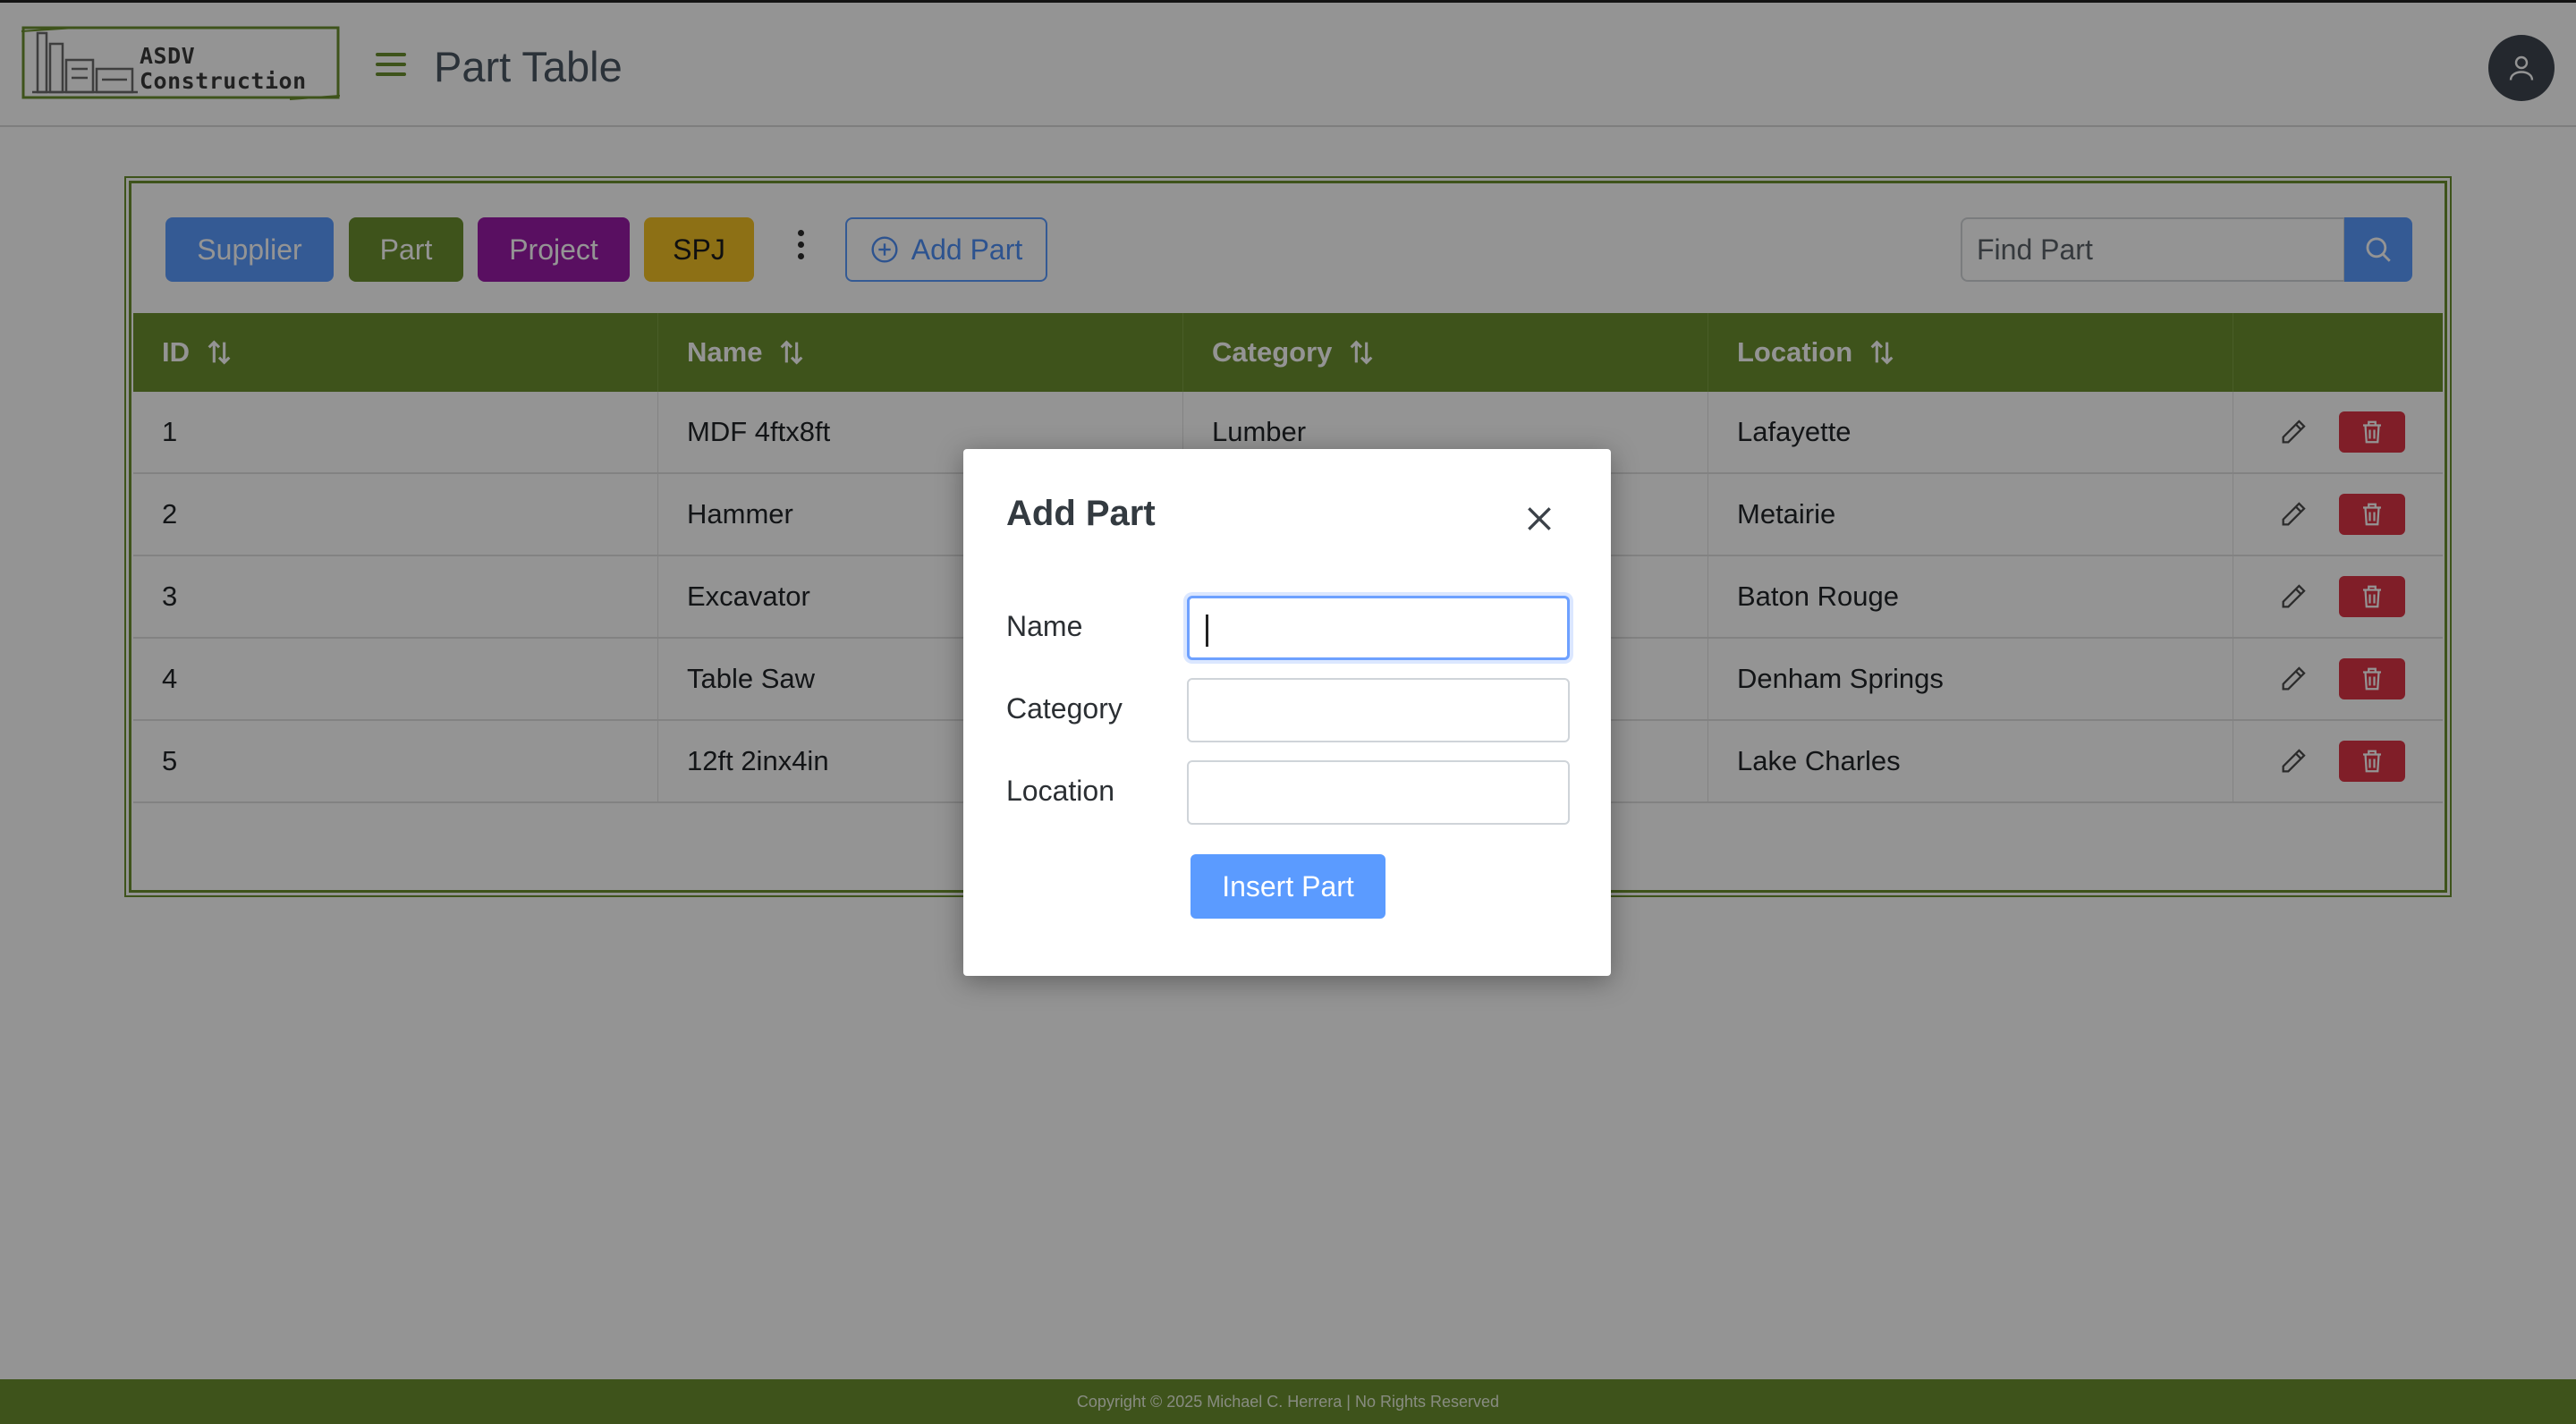 The image size is (2576, 1424). Describe the element at coordinates (1064, 708) in the screenshot. I see `category-label: Category` at that location.